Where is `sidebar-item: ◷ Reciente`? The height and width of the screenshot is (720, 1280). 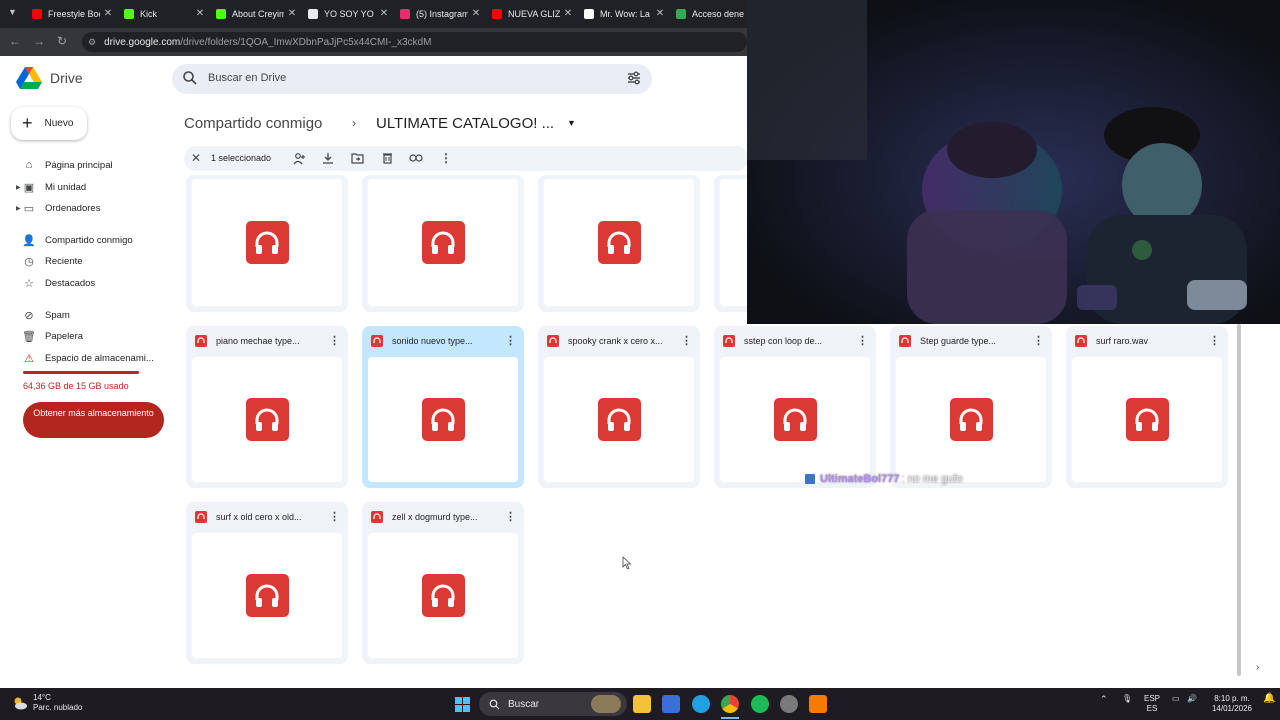
sidebar-item: ◷ Reciente is located at coordinates (49, 261).